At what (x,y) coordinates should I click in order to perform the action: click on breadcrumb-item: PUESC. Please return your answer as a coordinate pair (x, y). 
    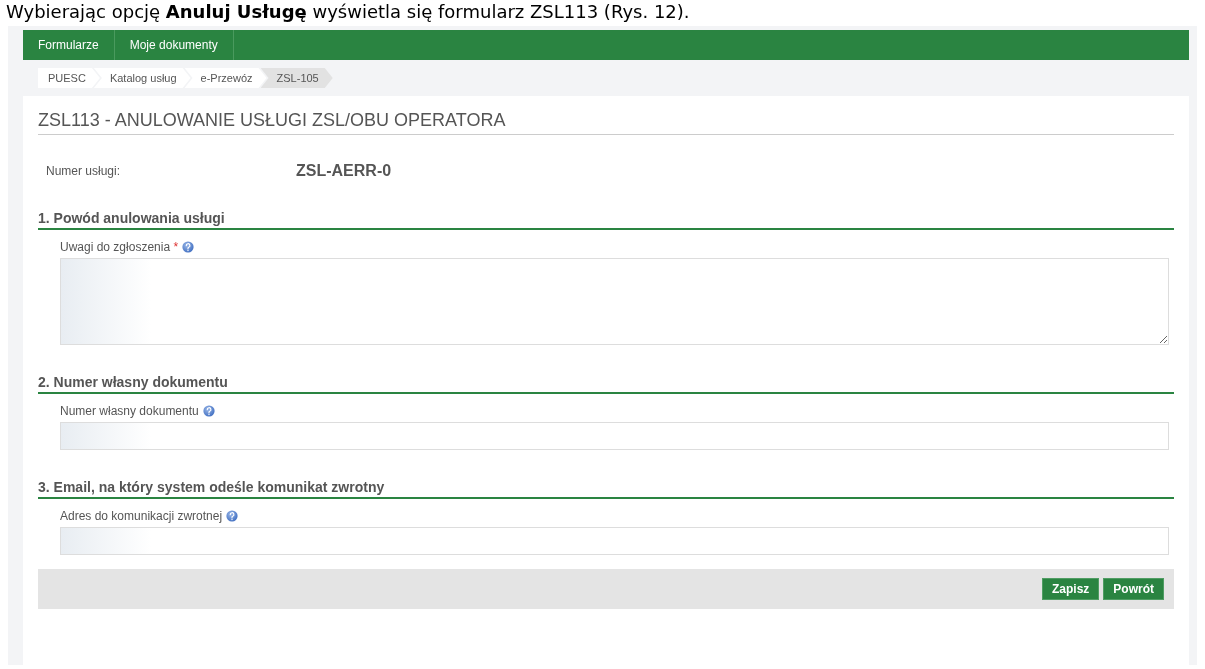
    Looking at the image, I should click on (69, 78).